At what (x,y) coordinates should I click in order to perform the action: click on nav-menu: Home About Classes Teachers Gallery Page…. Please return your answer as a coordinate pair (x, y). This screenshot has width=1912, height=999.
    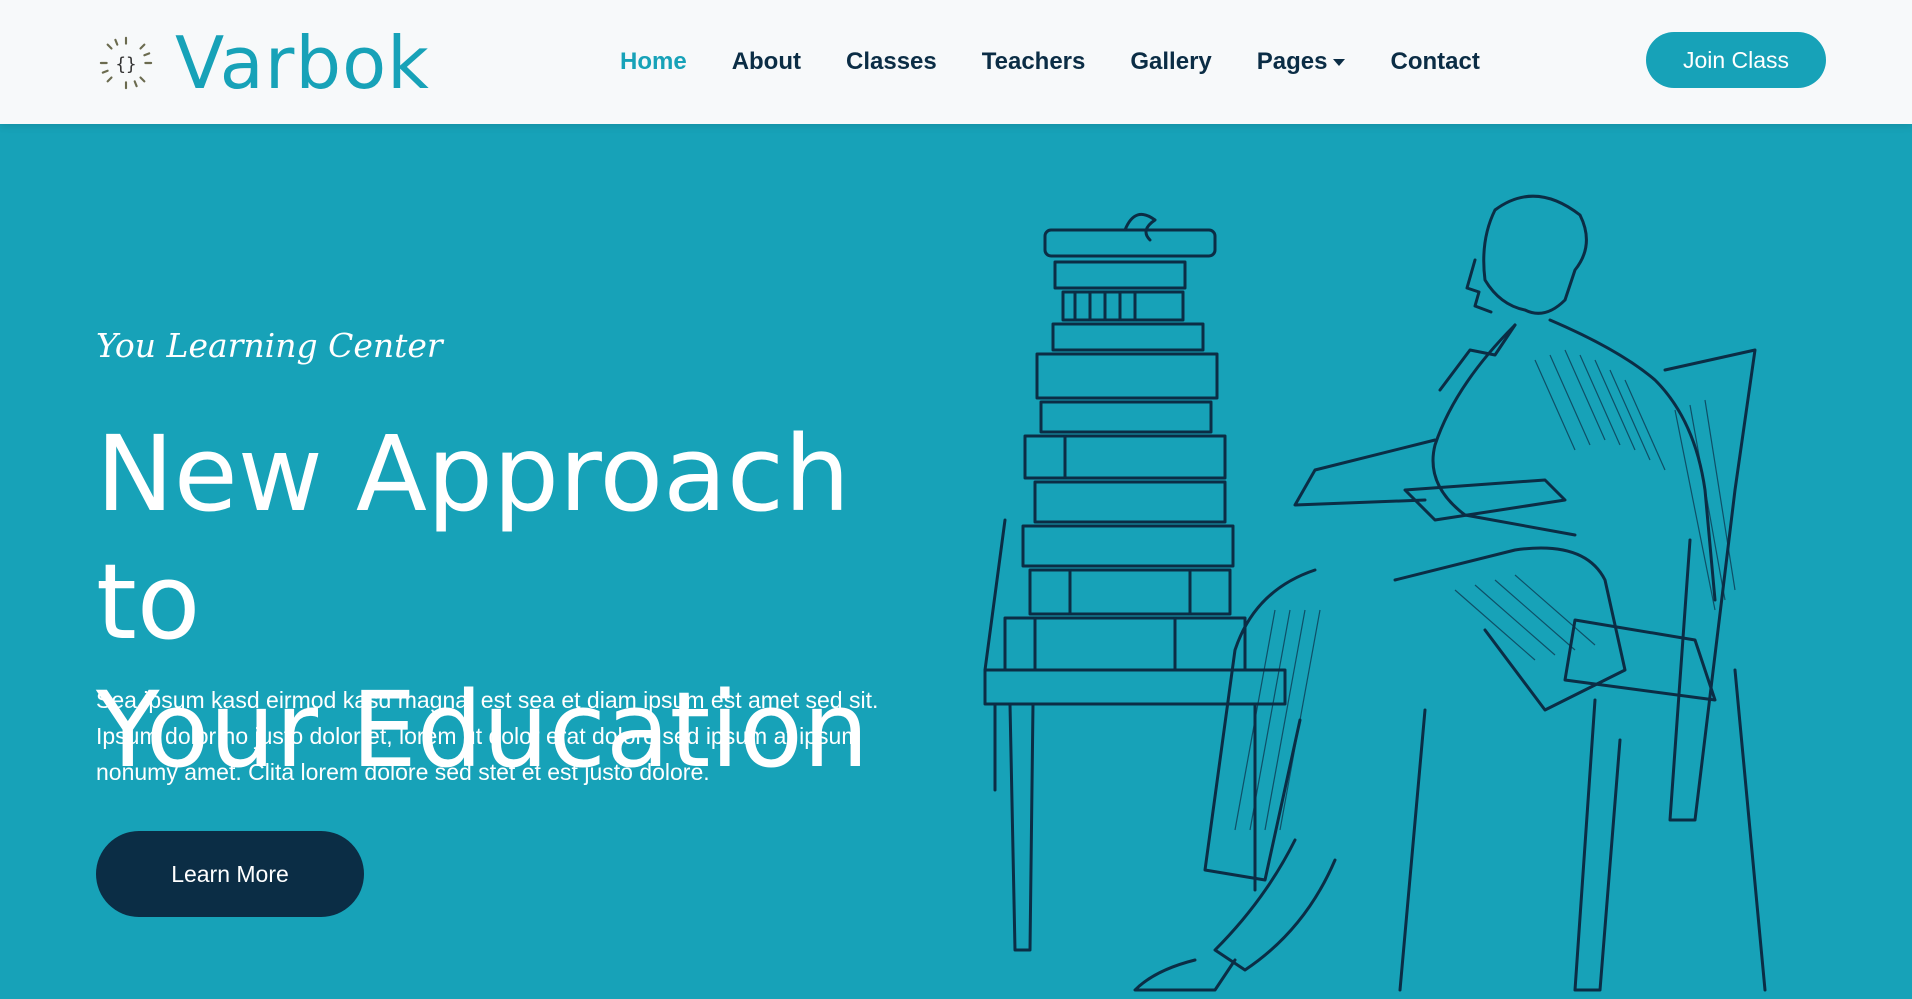
    Looking at the image, I should click on (1072, 62).